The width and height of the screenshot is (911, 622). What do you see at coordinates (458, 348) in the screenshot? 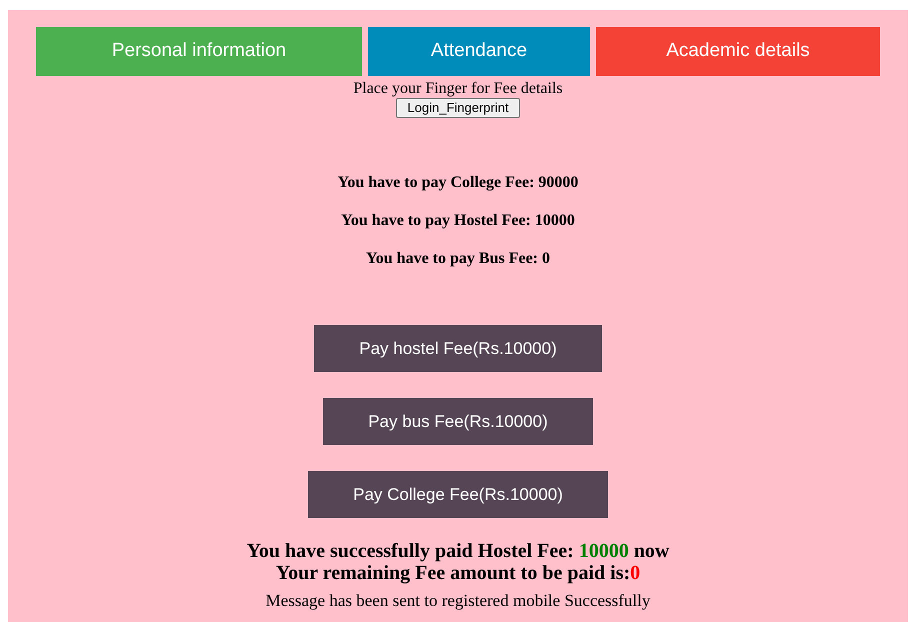
I see `pay-fee-button: Pay hostel Fee(Rs.10000)` at bounding box center [458, 348].